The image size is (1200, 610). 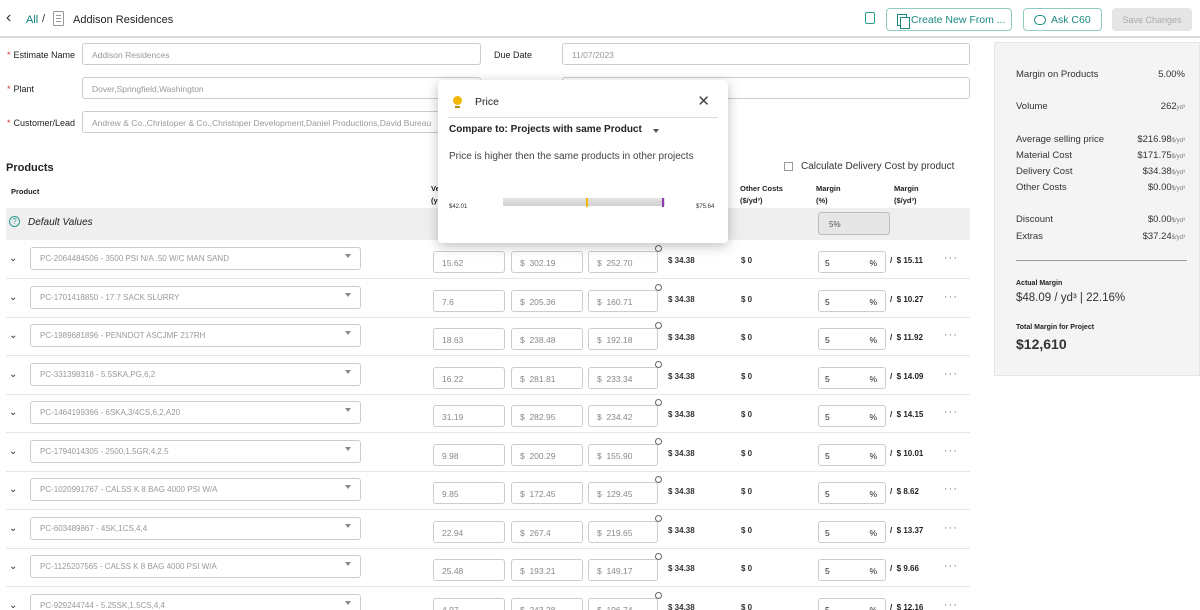 What do you see at coordinates (545, 129) in the screenshot?
I see `compare-dropdown: Compare to: Projects with same Product` at bounding box center [545, 129].